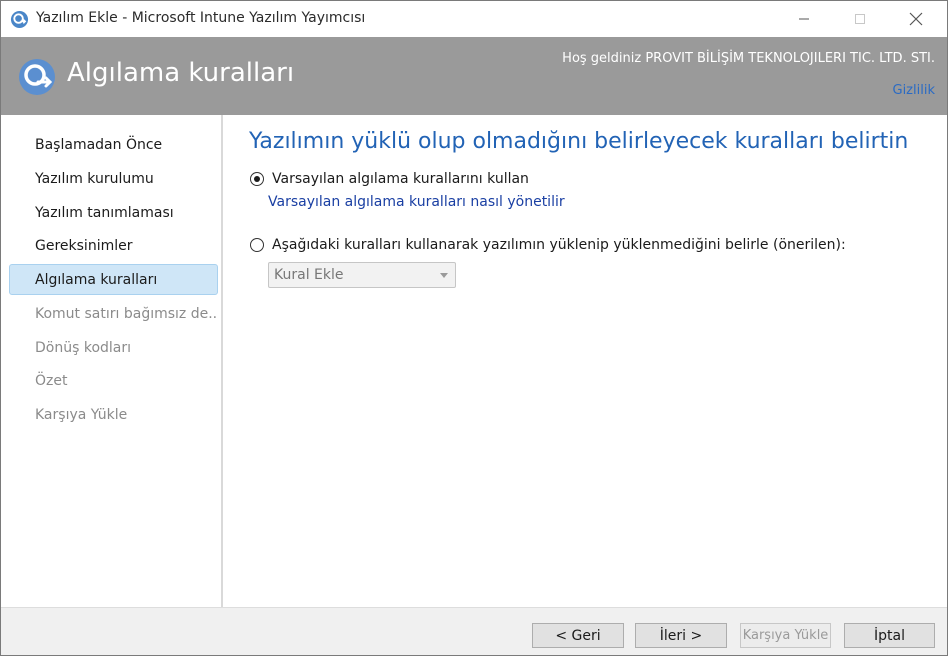 The width and height of the screenshot is (948, 656). I want to click on default-rules-label: Varsayılan algılama kurallarını kullan, so click(400, 179).